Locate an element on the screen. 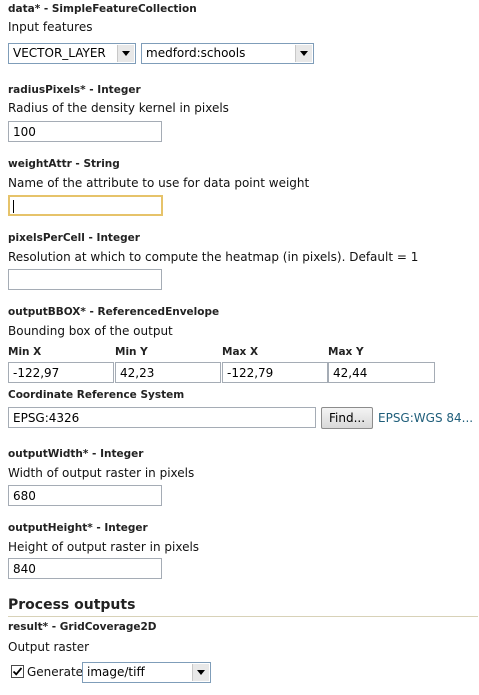  input-type-select: VECTOR_LAYER is located at coordinates (72, 53).